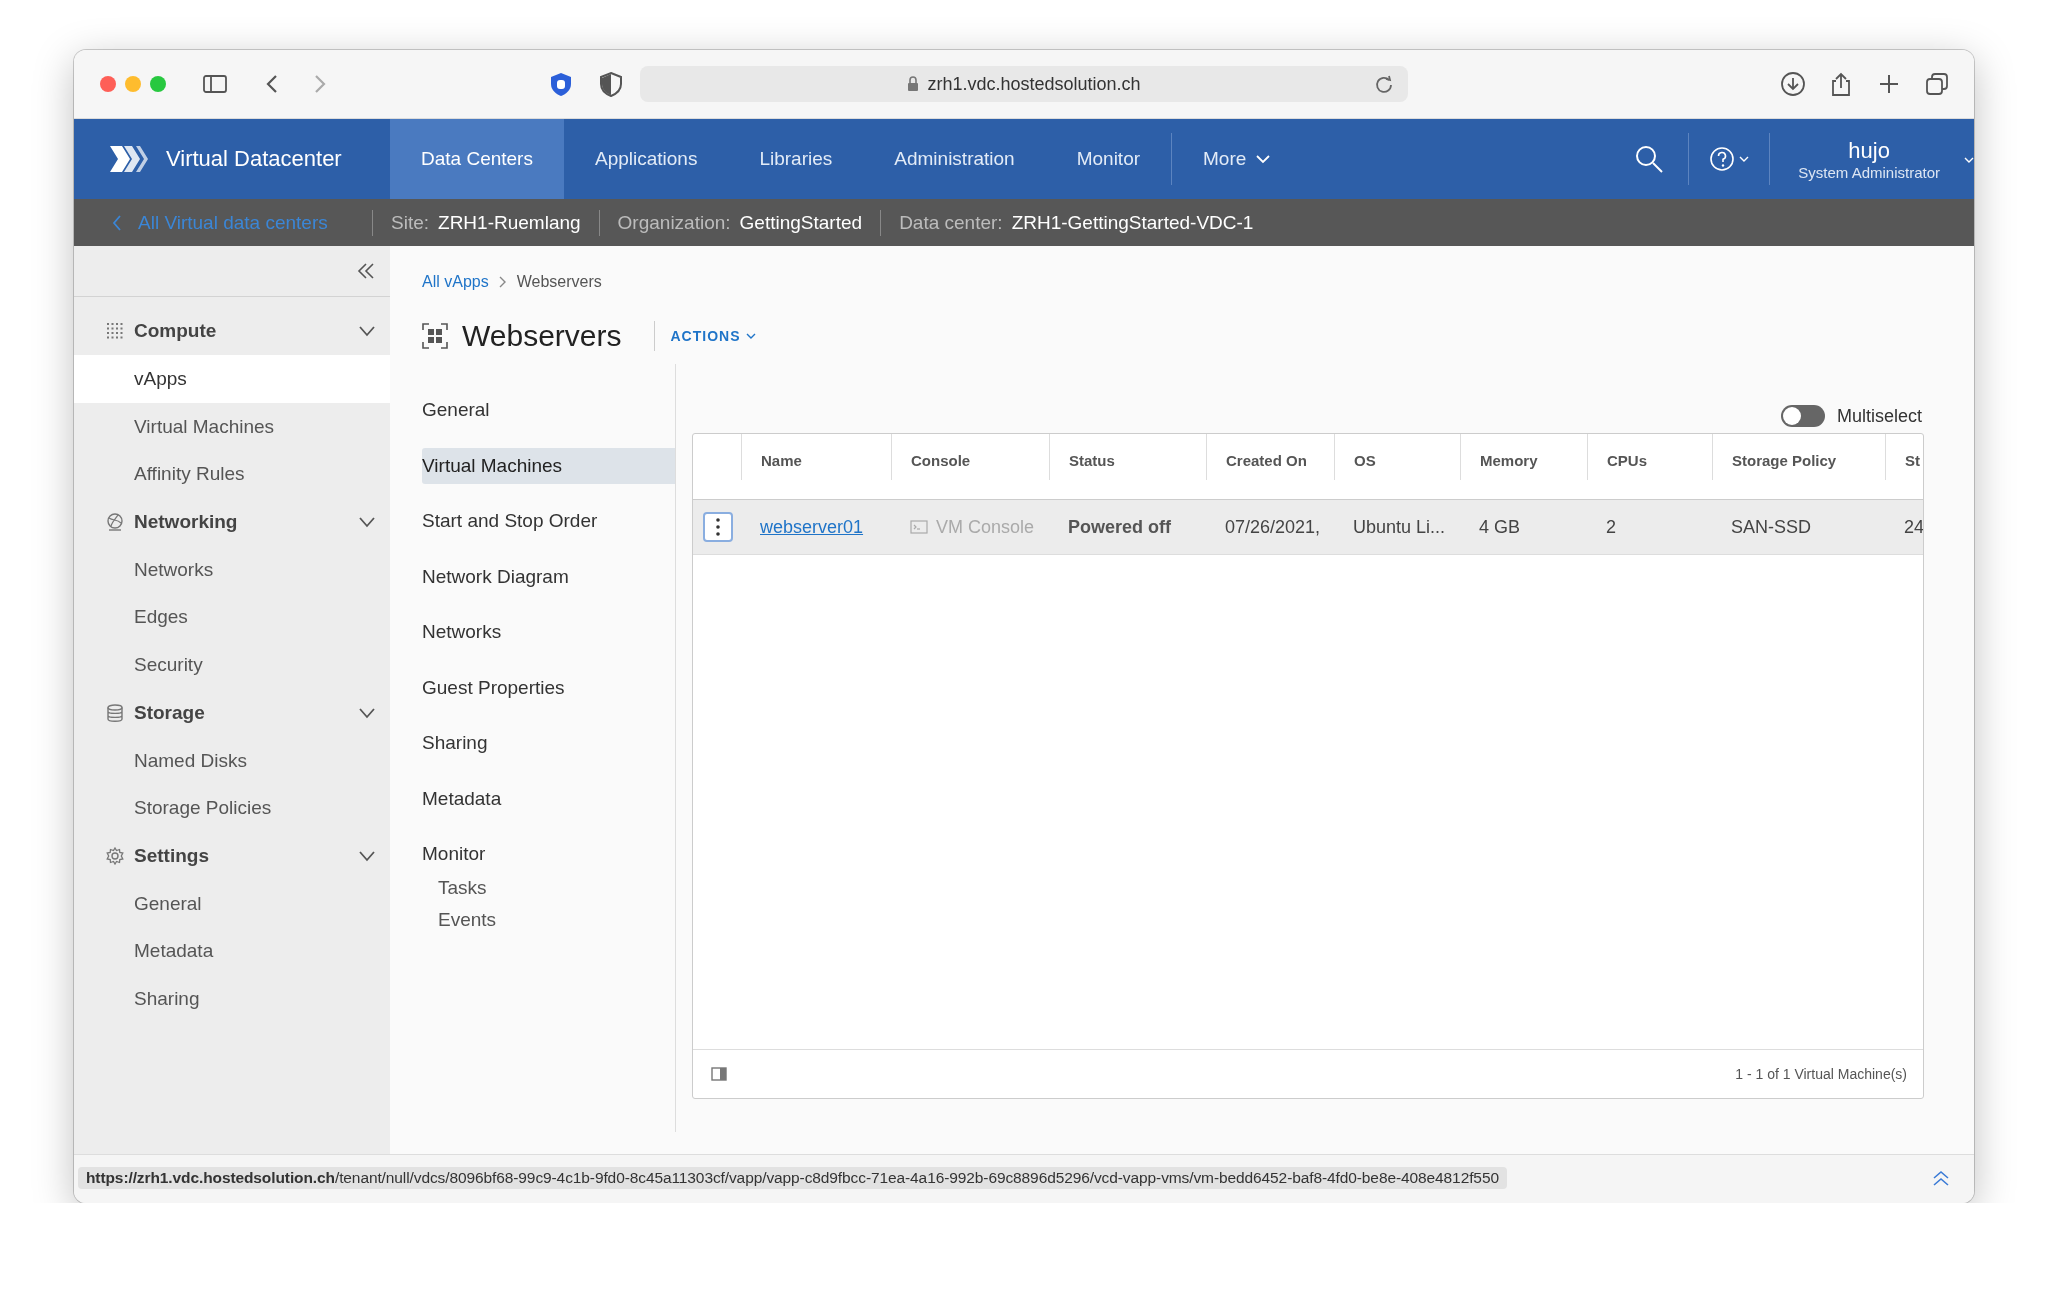  I want to click on address-bar: zrh1.vdc.hostedsolution.ch, so click(1024, 84).